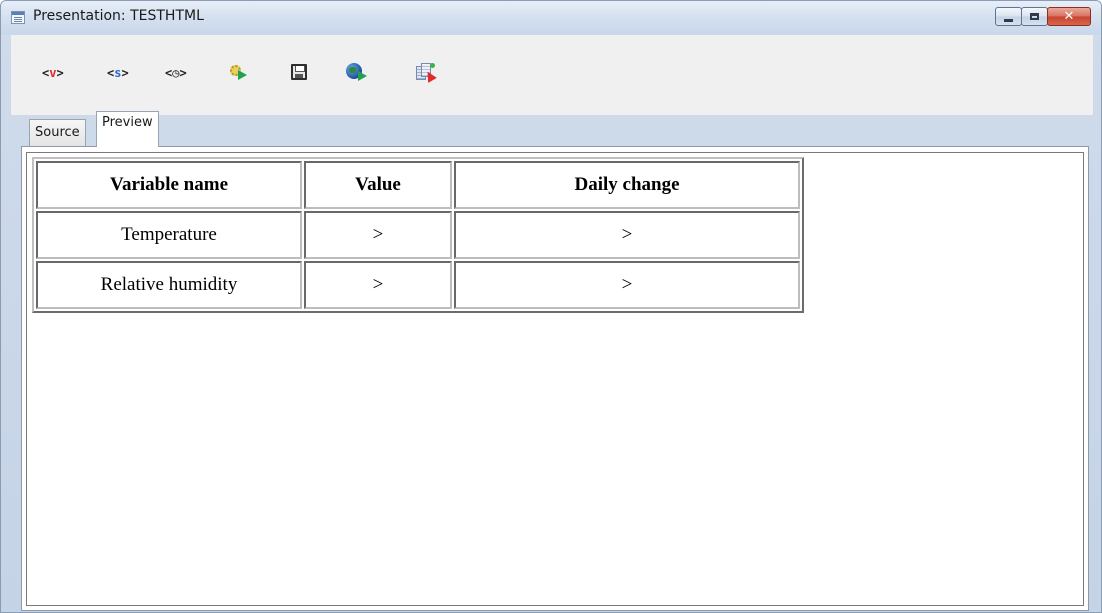  I want to click on cell-variable-name: Temperature, so click(169, 235).